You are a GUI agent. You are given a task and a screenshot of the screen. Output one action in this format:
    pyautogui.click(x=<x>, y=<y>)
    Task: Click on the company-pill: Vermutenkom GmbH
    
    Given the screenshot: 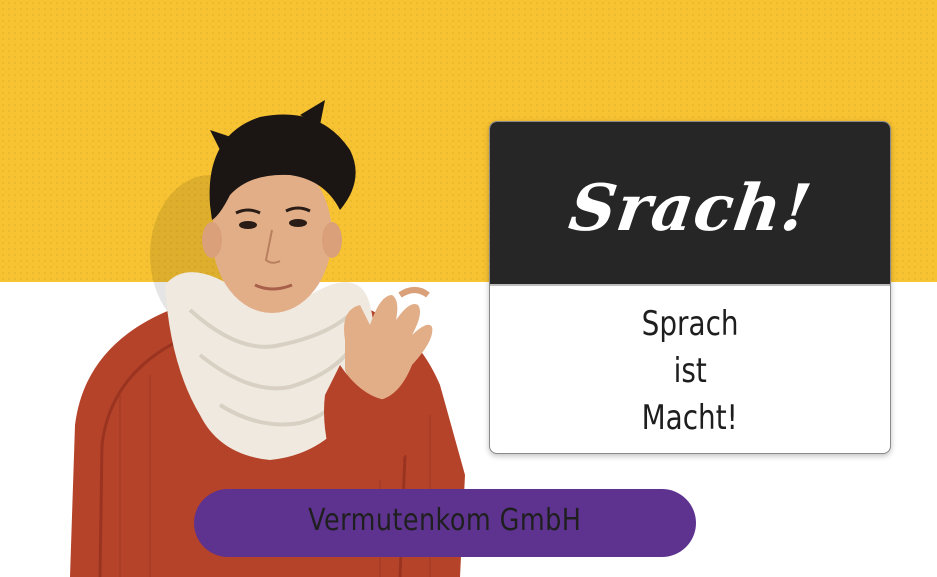 What is the action you would take?
    pyautogui.click(x=445, y=523)
    